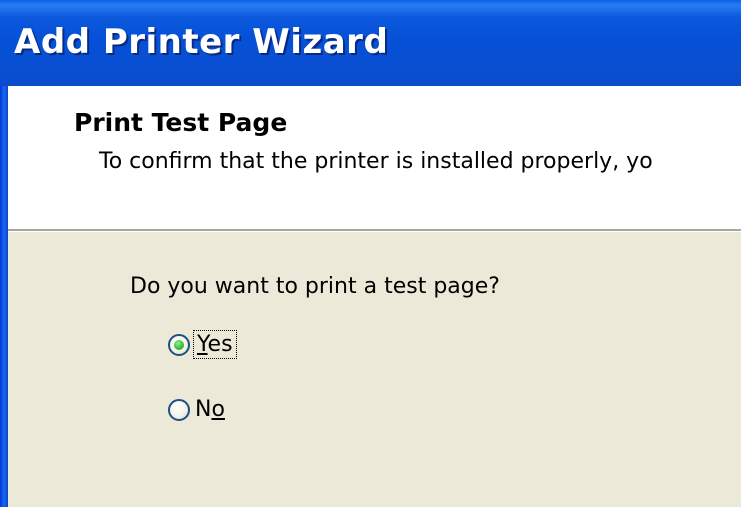  Describe the element at coordinates (179, 409) in the screenshot. I see `no-radio-button` at that location.